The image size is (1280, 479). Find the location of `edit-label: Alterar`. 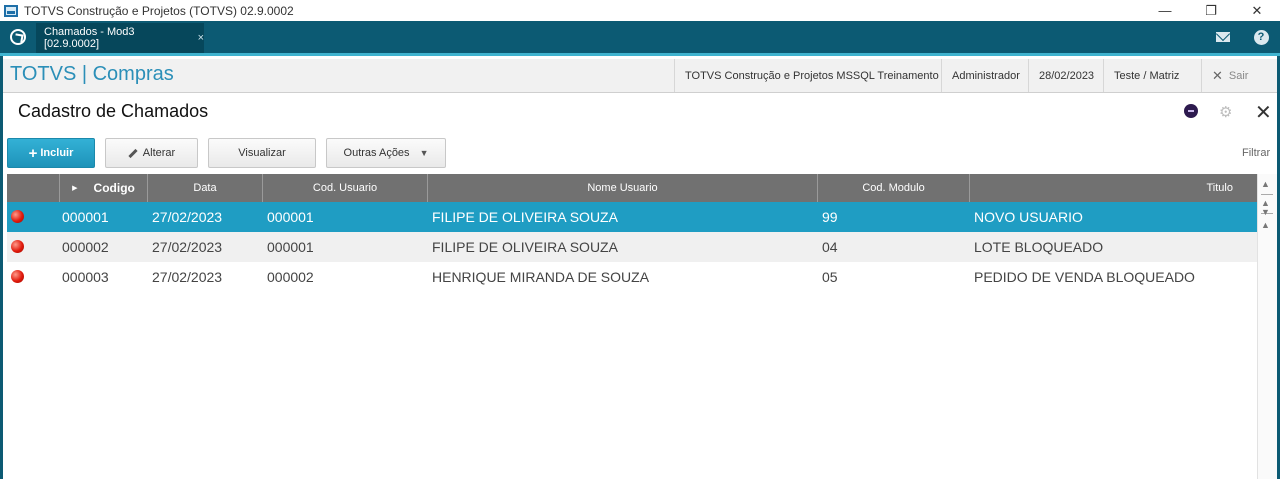

edit-label: Alterar is located at coordinates (159, 153).